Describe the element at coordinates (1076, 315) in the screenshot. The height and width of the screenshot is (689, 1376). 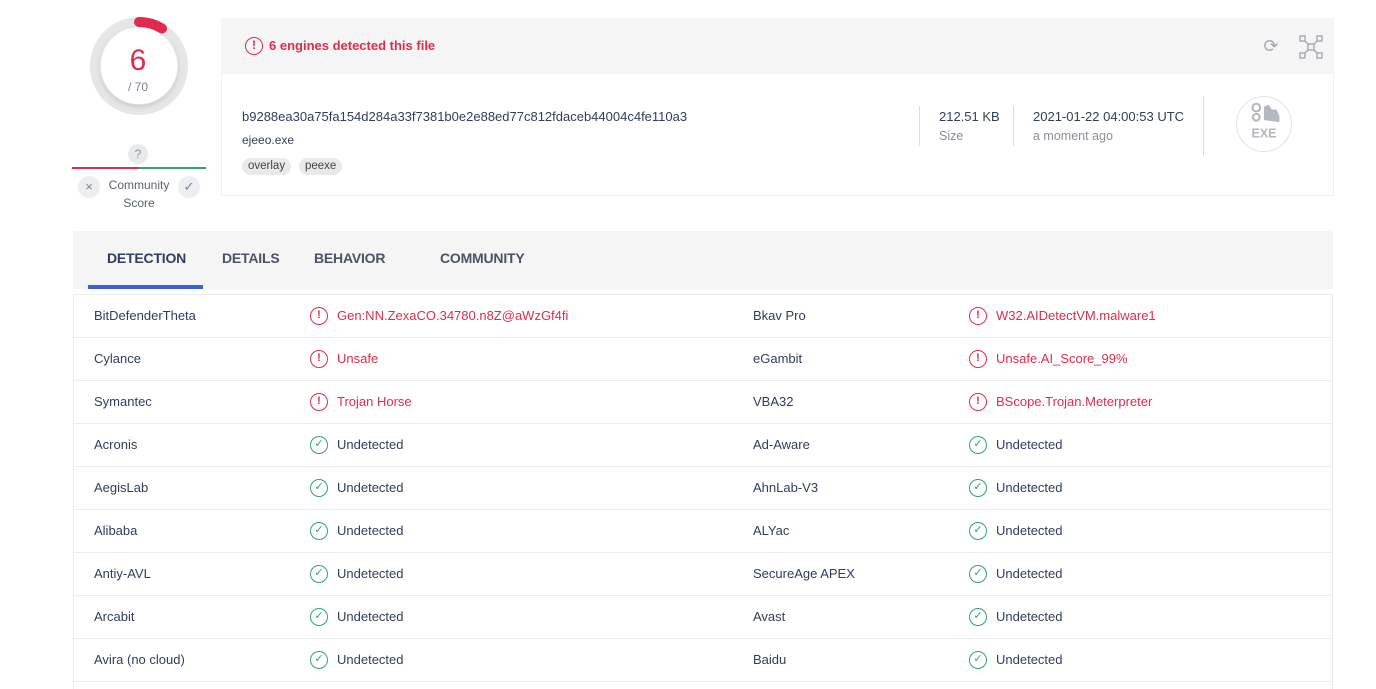
I see `detection-result: W32.AIDetectVM.malware1` at that location.